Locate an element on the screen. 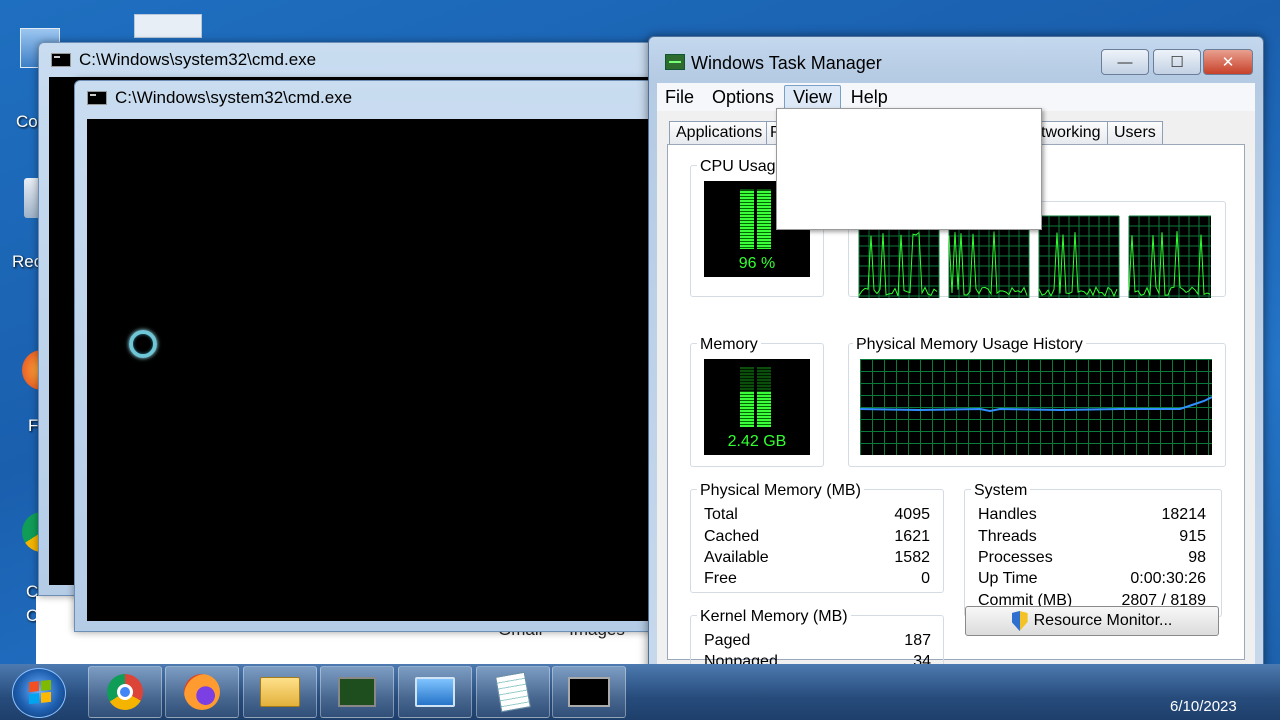 The width and height of the screenshot is (1280, 720). window-title: Windows Task Manager is located at coordinates (786, 63).